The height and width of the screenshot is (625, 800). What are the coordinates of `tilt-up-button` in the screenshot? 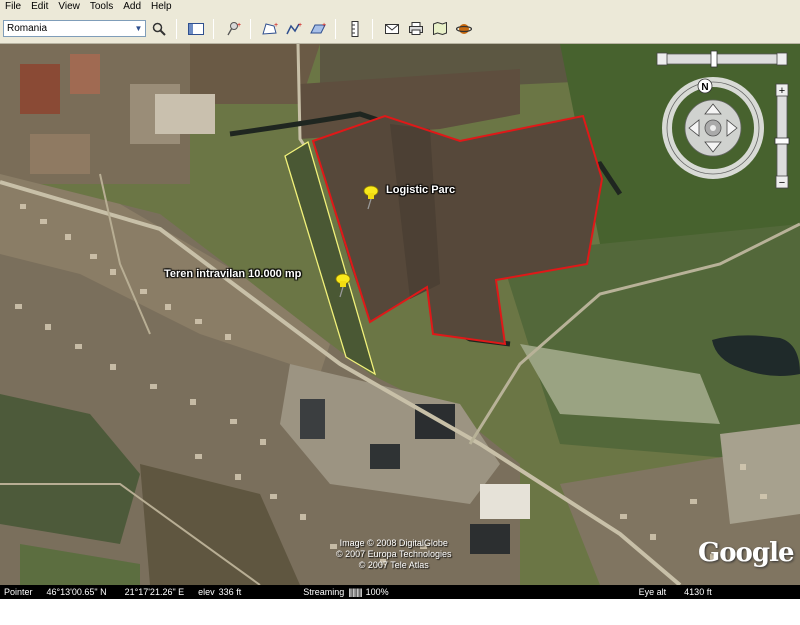 It's located at (782, 59).